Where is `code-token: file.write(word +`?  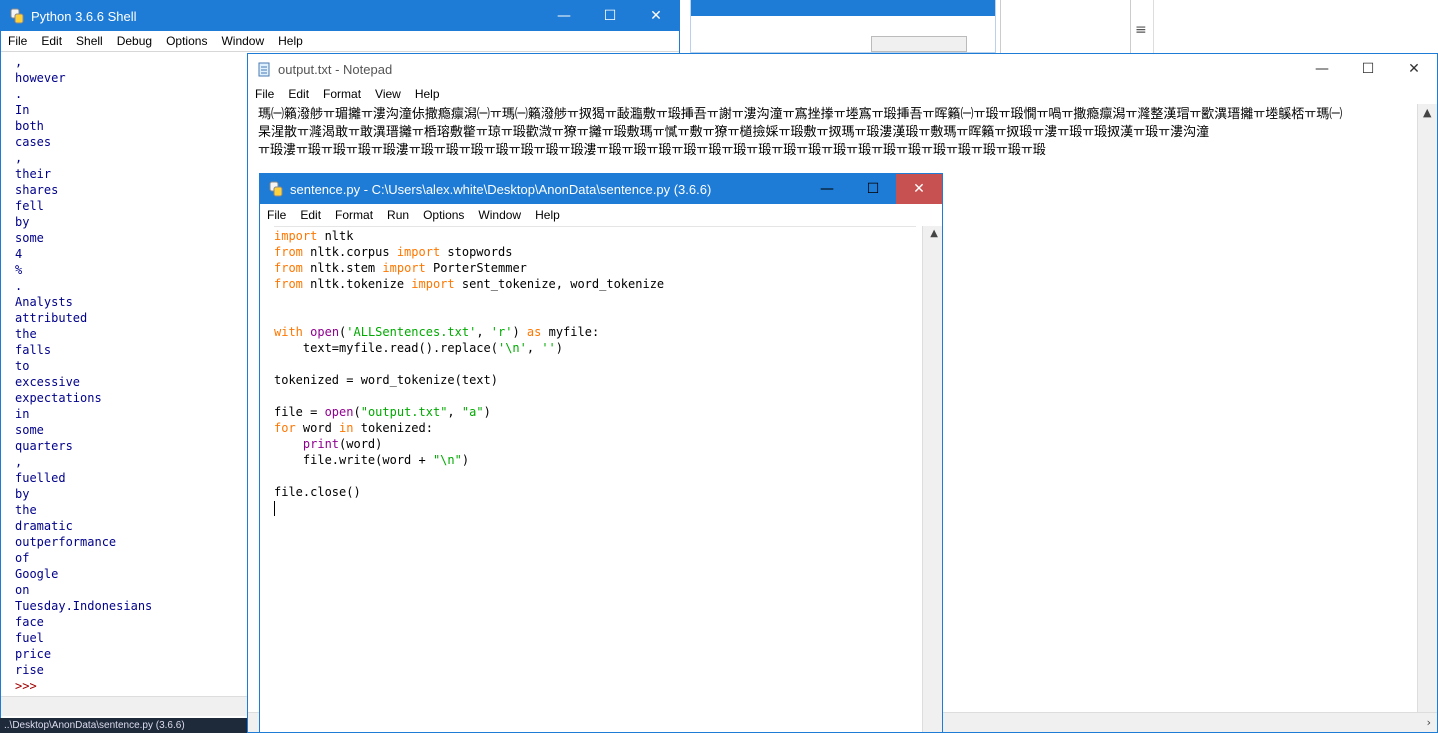 code-token: file.write(word + is located at coordinates (353, 460).